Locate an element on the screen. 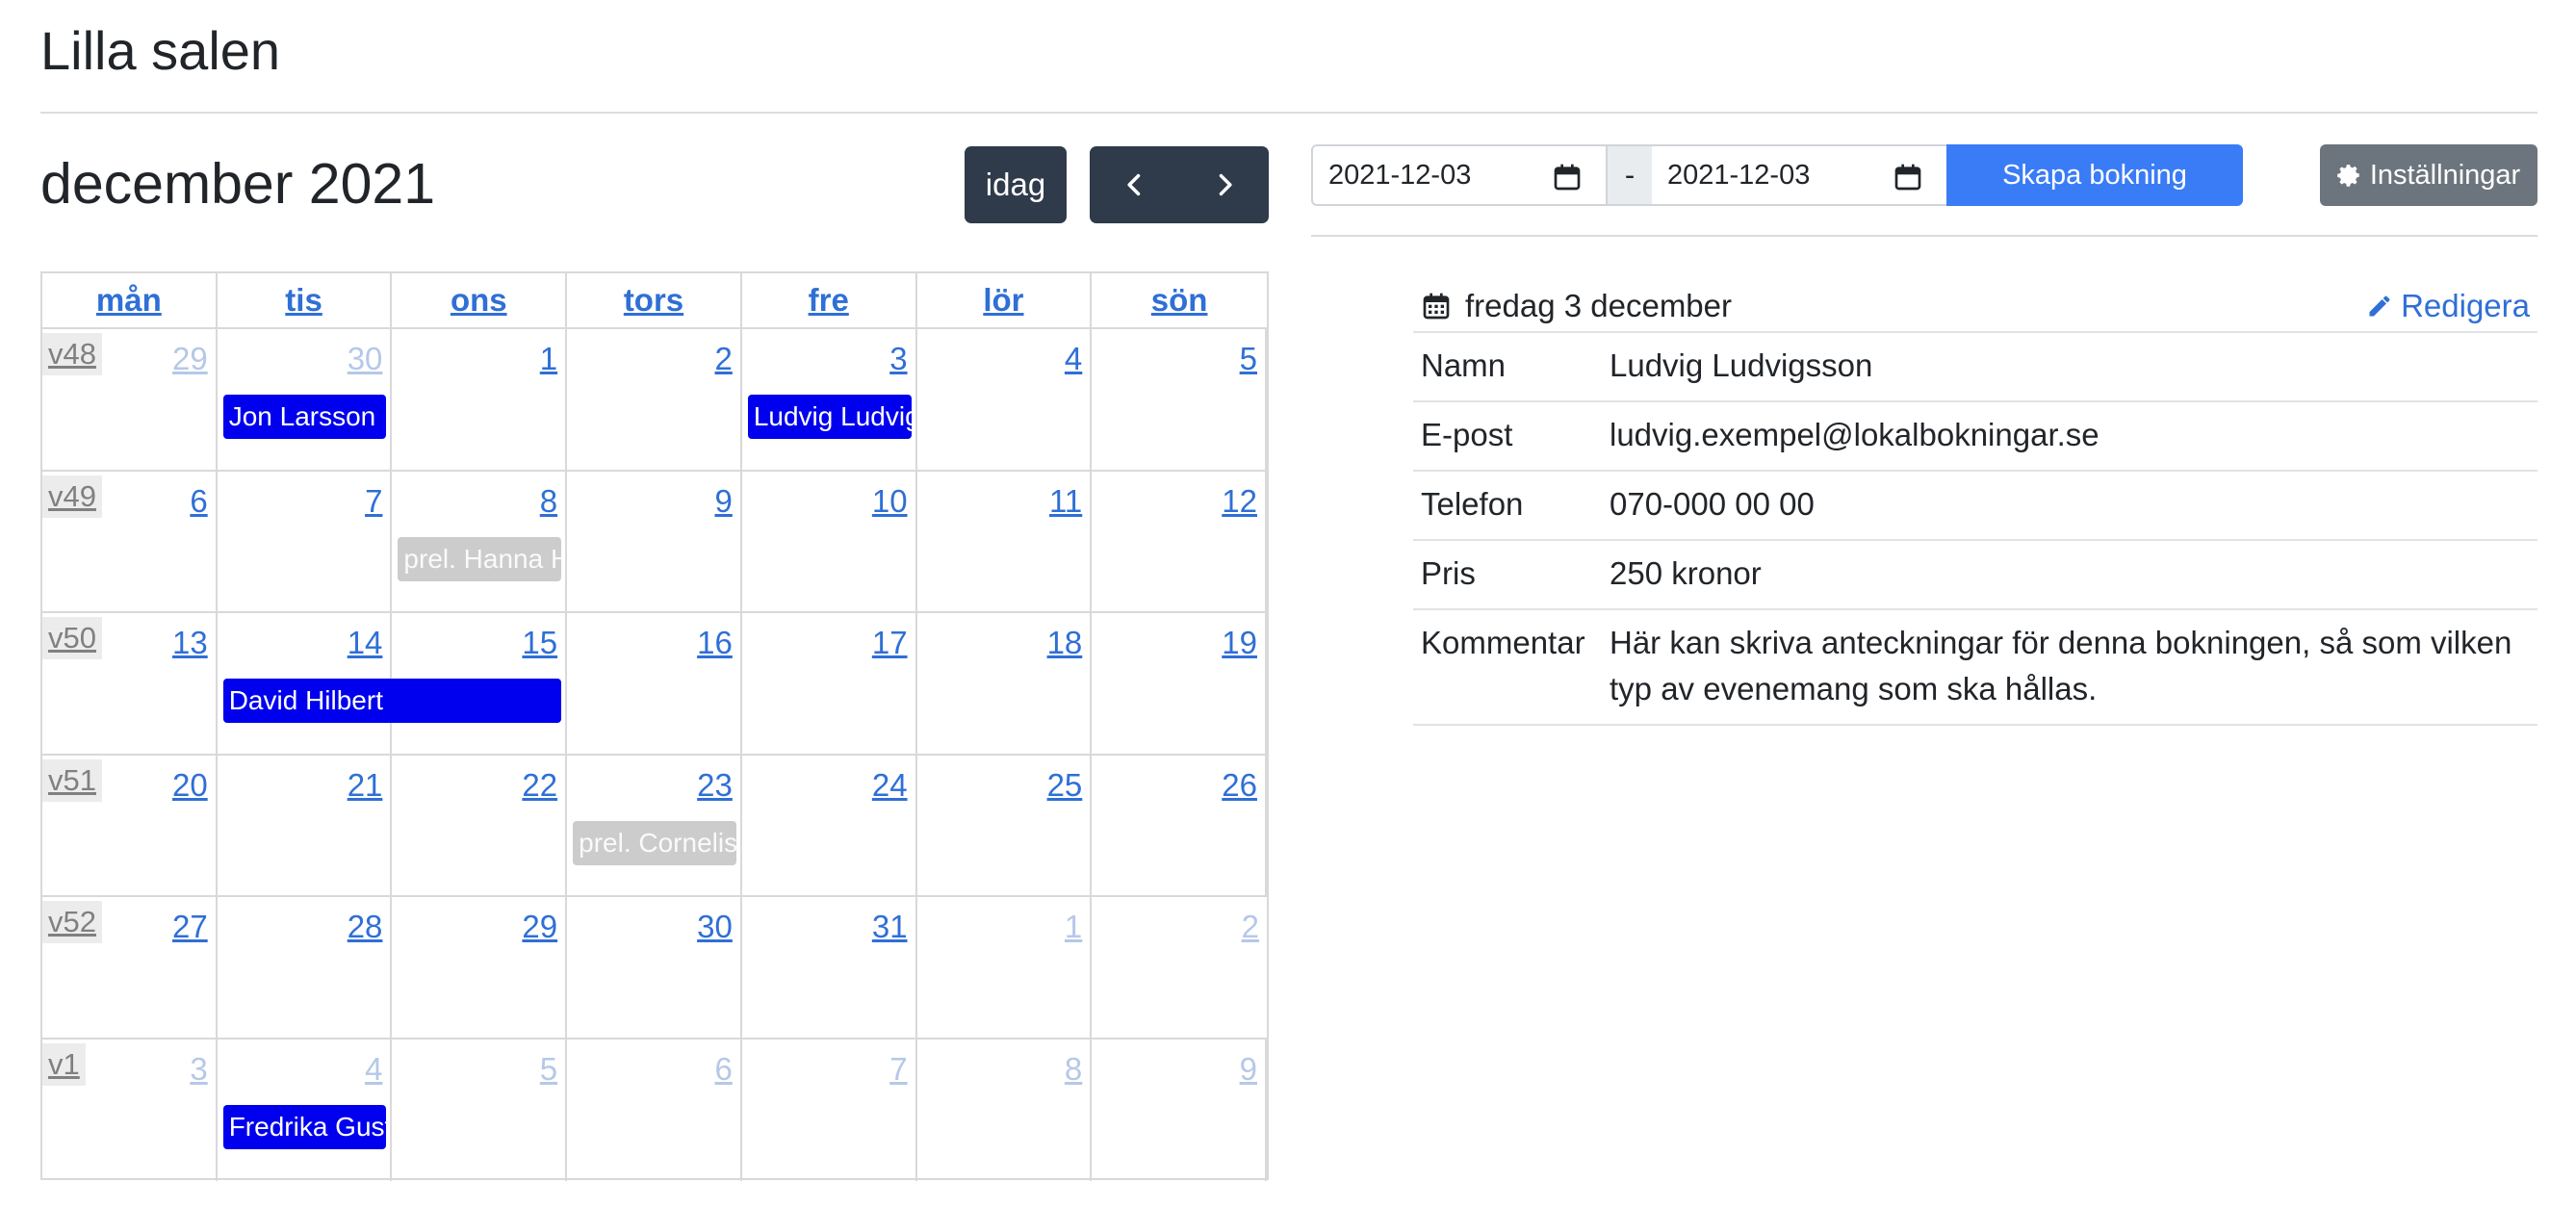  day-number-link: 18 is located at coordinates (1065, 643).